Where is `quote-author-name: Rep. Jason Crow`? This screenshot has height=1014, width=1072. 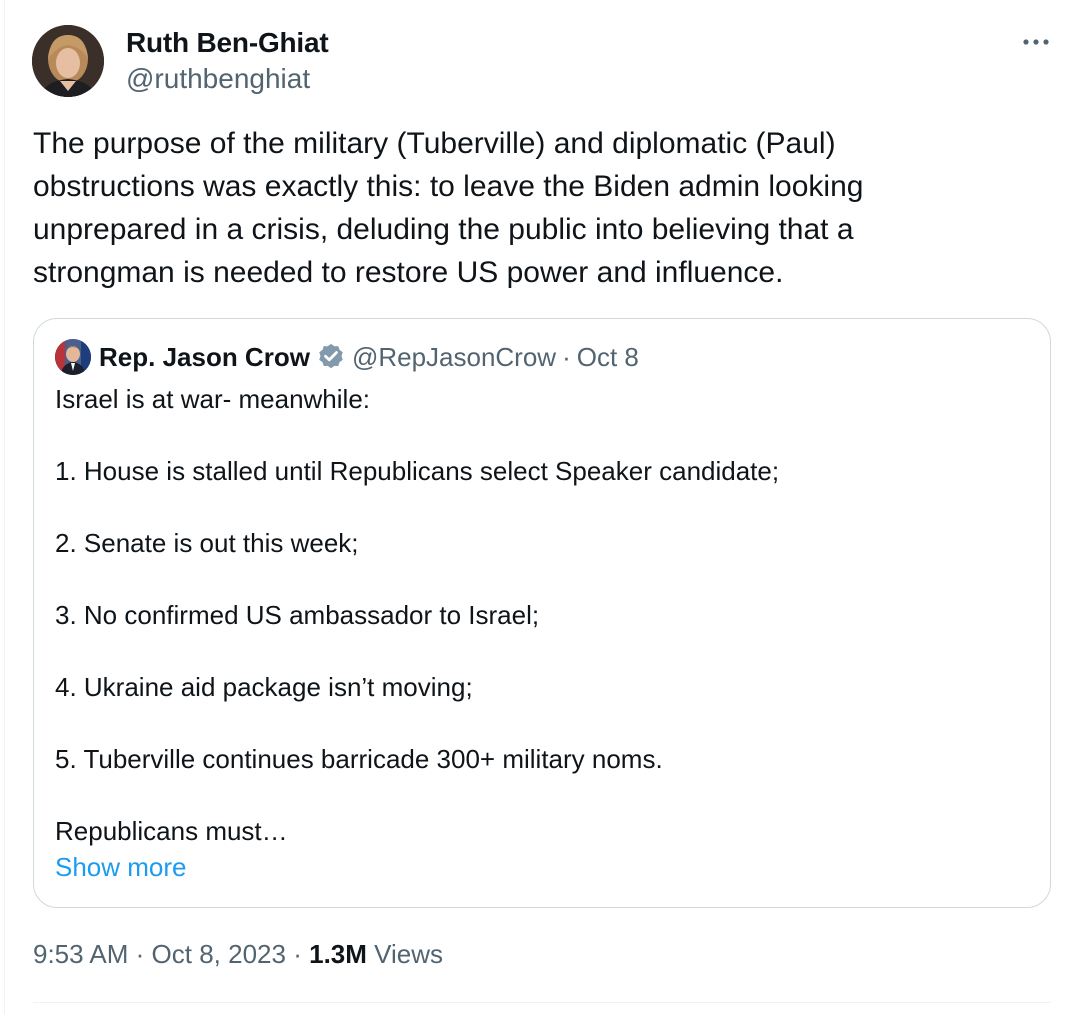 quote-author-name: Rep. Jason Crow is located at coordinates (204, 357).